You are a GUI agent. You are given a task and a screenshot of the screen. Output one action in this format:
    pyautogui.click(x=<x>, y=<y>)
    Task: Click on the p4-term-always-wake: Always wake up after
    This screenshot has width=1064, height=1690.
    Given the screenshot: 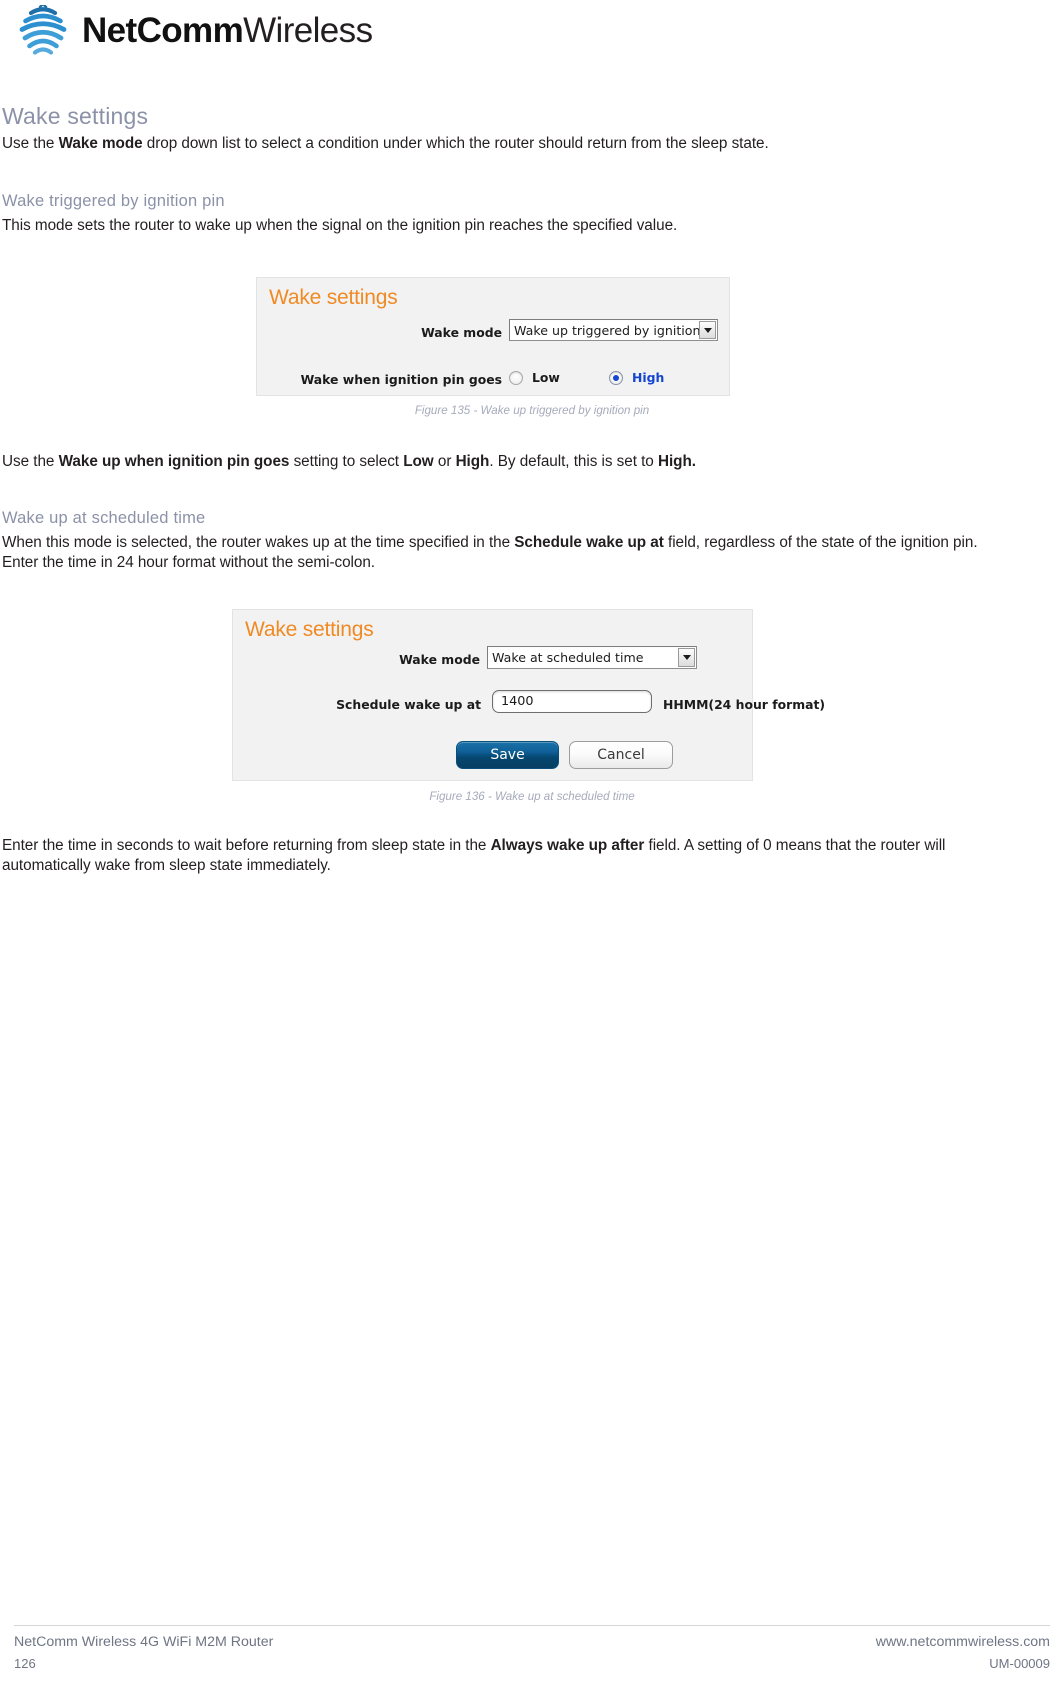 What is the action you would take?
    pyautogui.click(x=567, y=845)
    